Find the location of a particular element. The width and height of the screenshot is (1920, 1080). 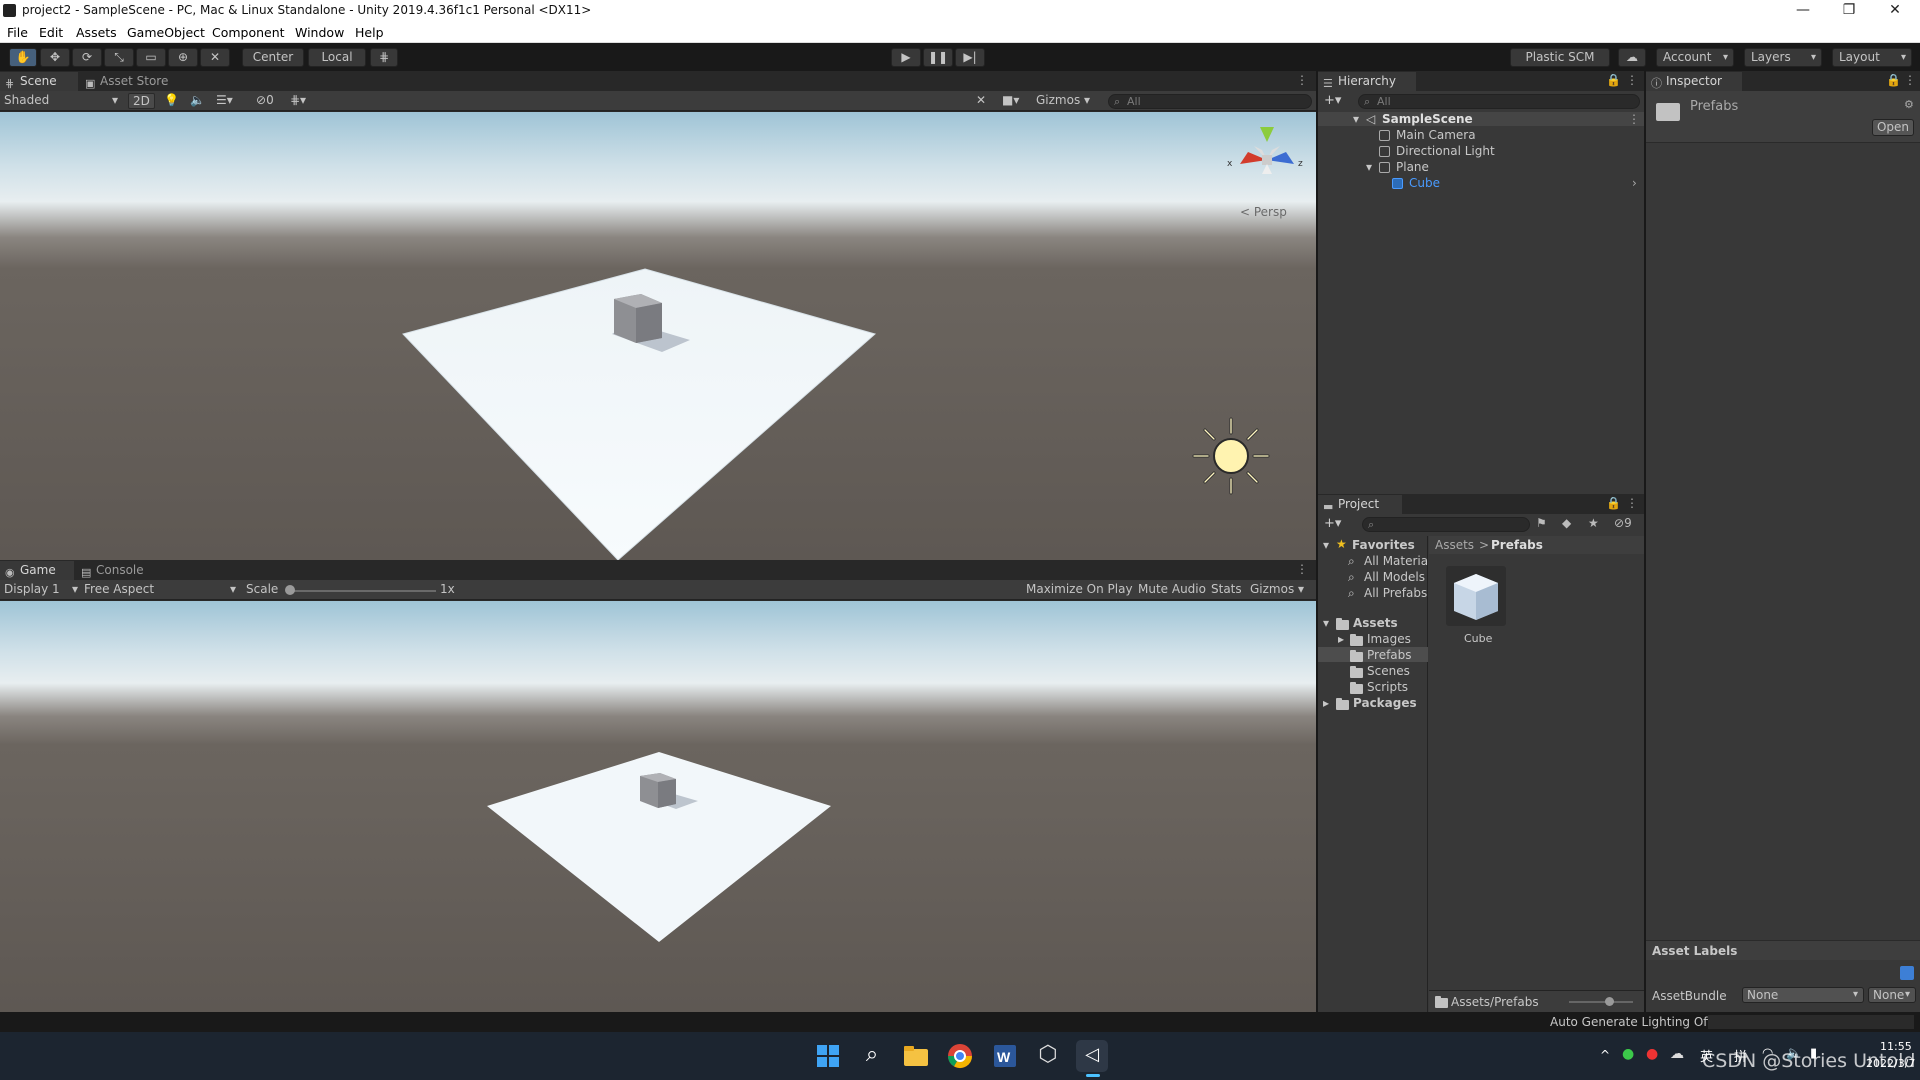

scene-options-icon: ⋮ is located at coordinates (1634, 119).